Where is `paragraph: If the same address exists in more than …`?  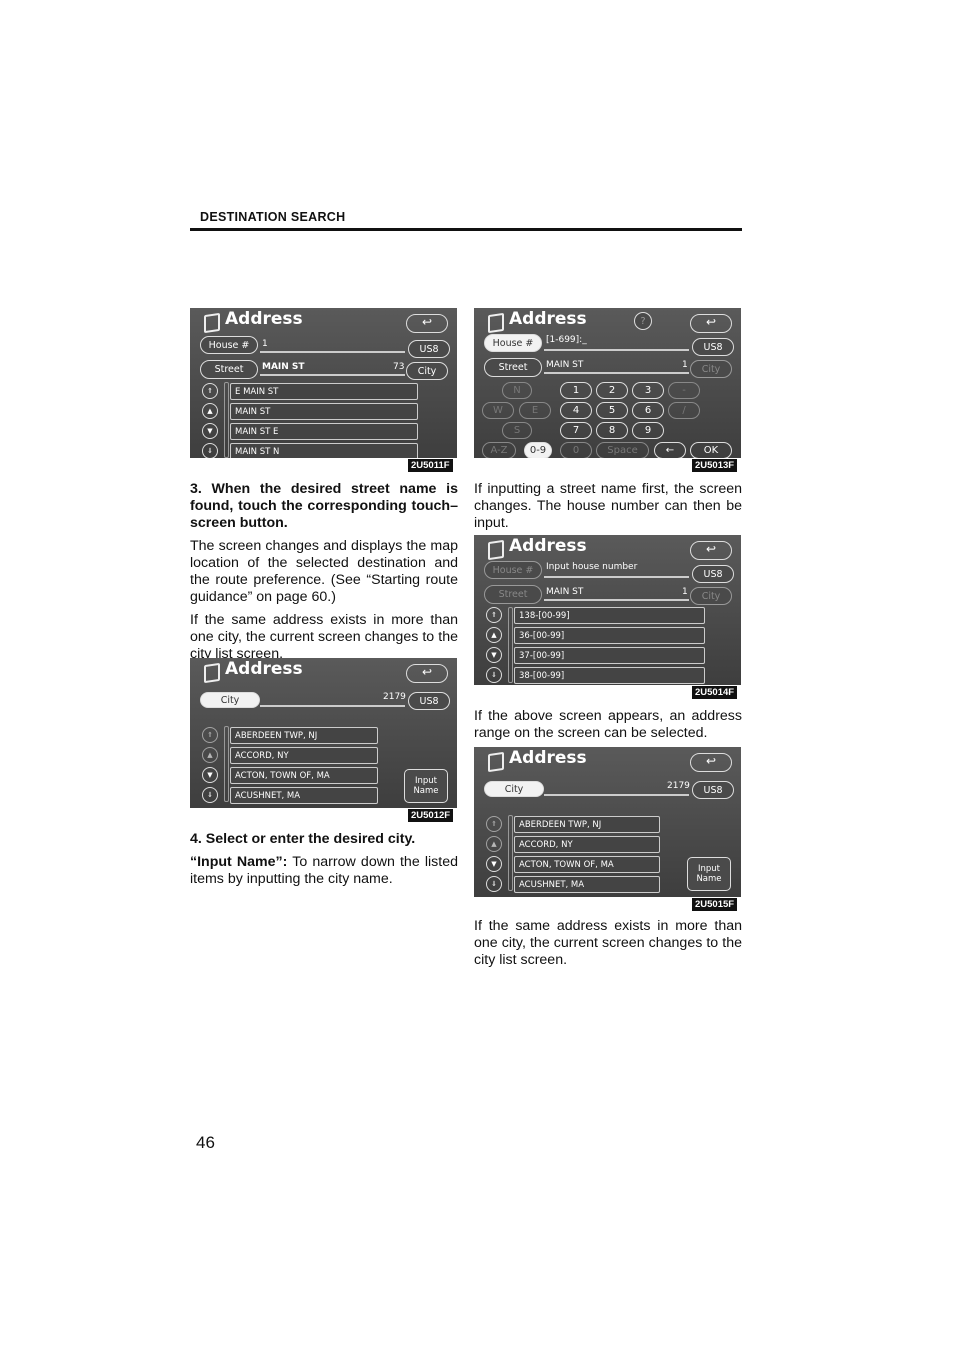 paragraph: If the same address exists in more than … is located at coordinates (324, 637).